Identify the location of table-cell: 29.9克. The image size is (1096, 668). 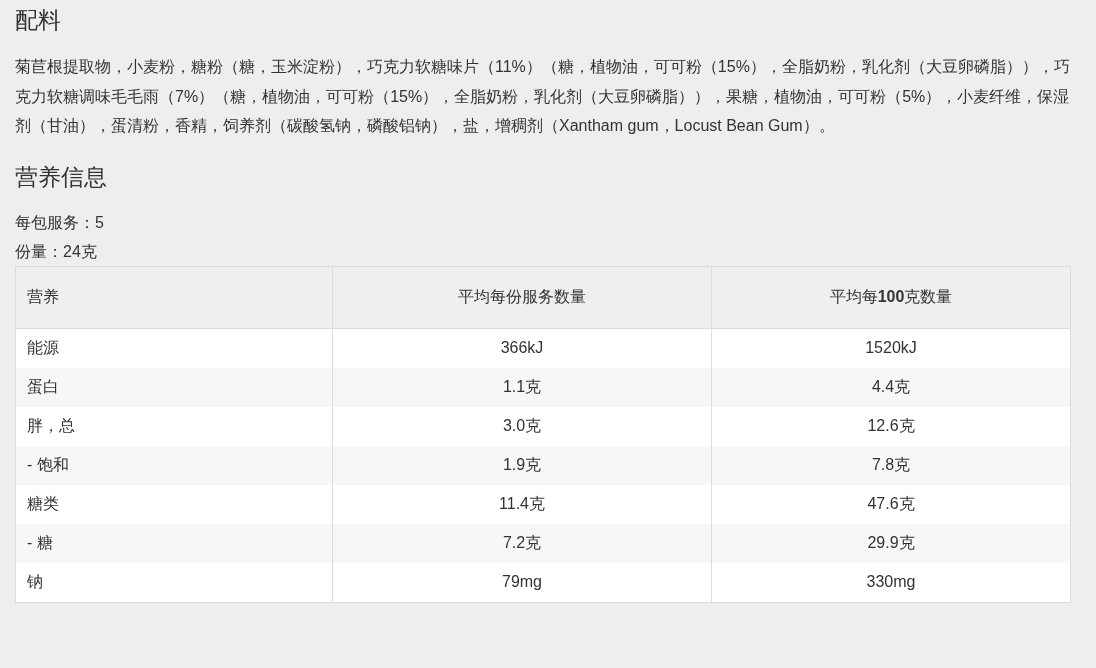
(891, 543).